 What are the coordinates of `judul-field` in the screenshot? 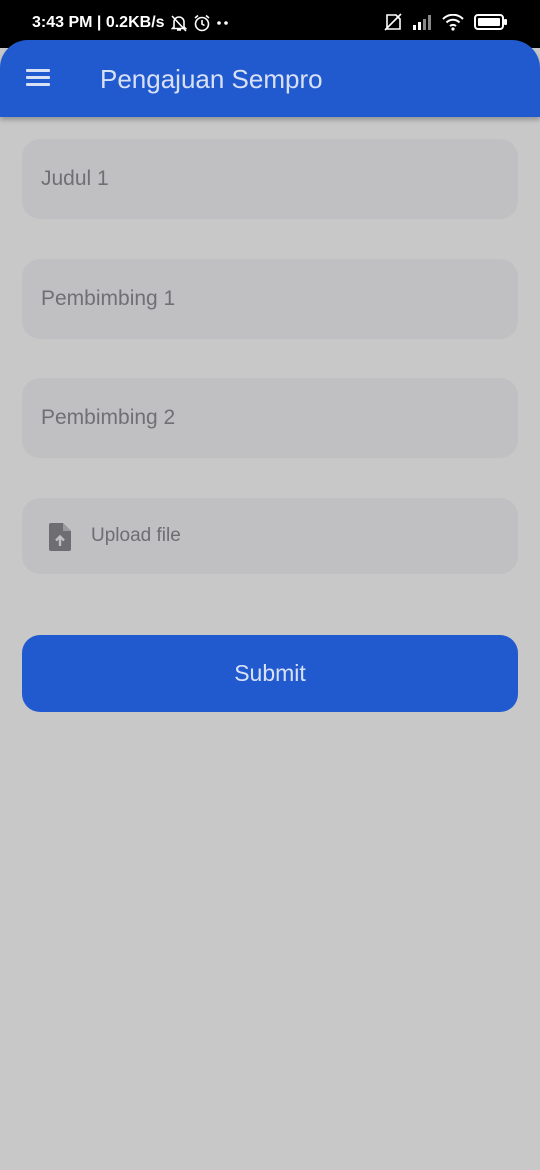 It's located at (270, 179).